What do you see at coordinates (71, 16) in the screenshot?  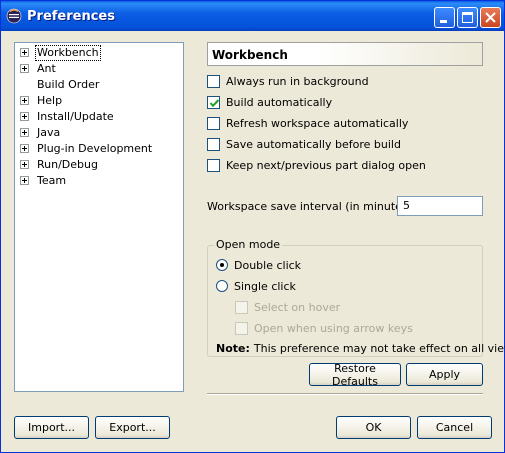 I see `window-title: Preferences` at bounding box center [71, 16].